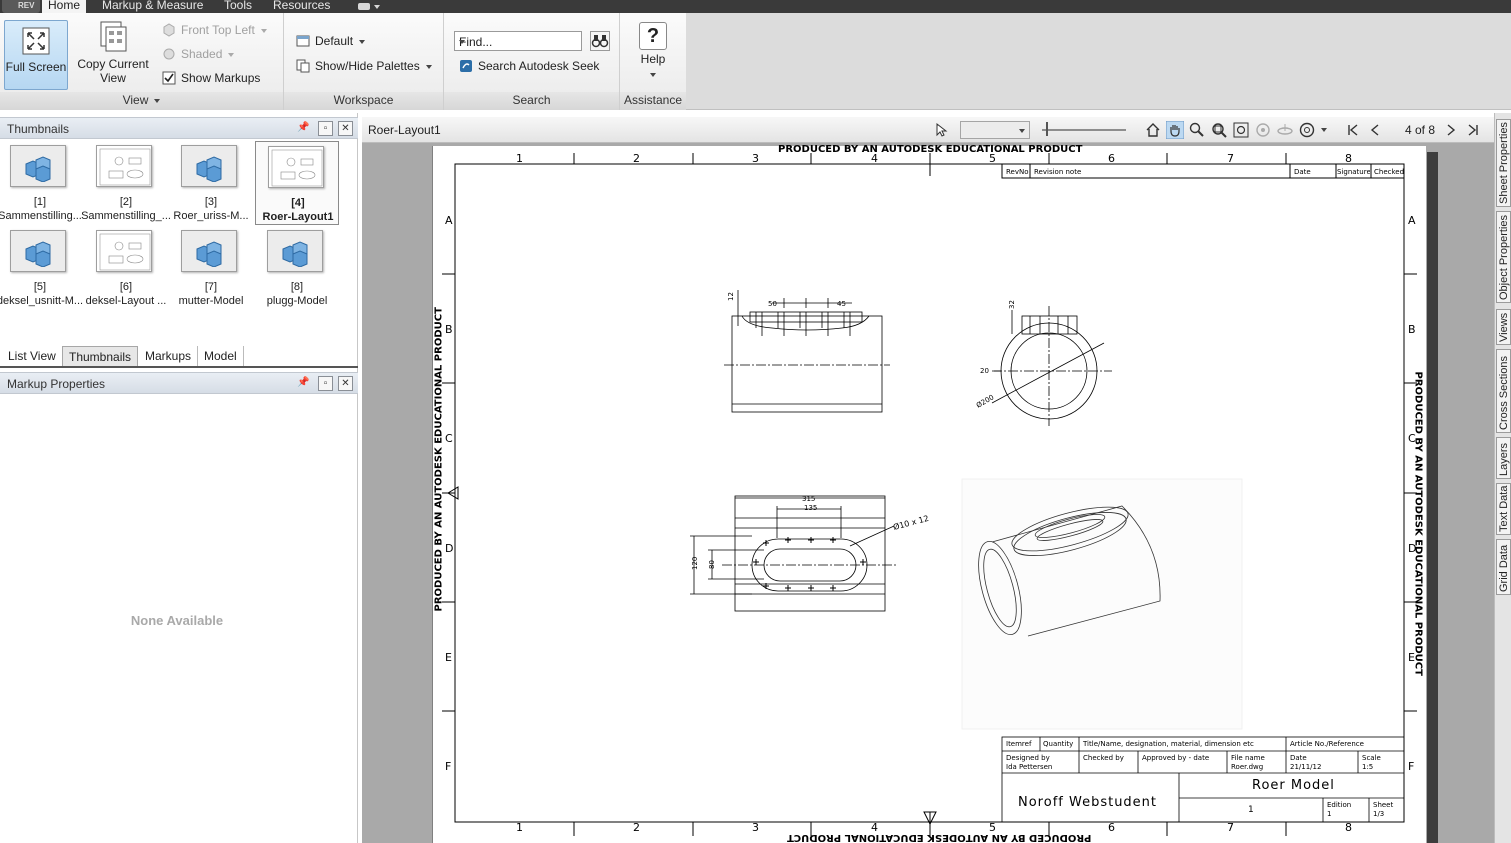 This screenshot has height=843, width=1511. What do you see at coordinates (1098, 61) in the screenshot?
I see `ribbon-empty-area` at bounding box center [1098, 61].